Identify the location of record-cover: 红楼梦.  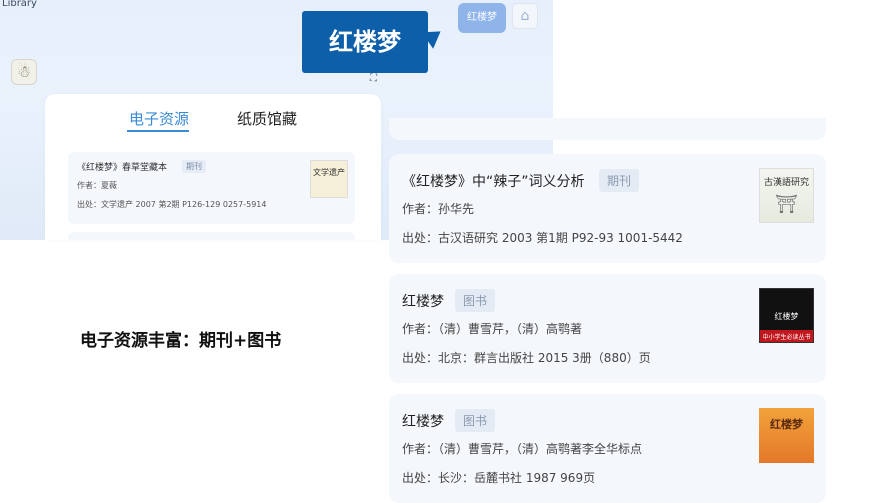
(786, 435).